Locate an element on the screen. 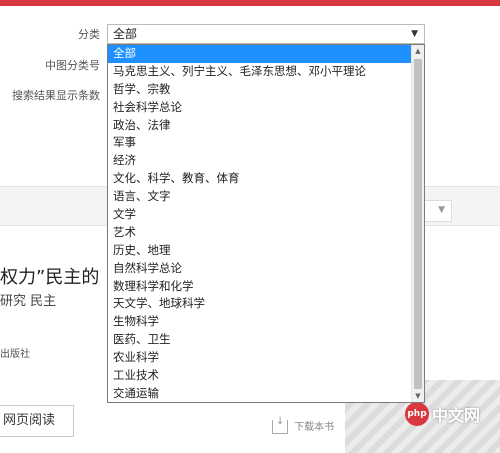 The width and height of the screenshot is (500, 453). dropdown-option: 军事 is located at coordinates (259, 143).